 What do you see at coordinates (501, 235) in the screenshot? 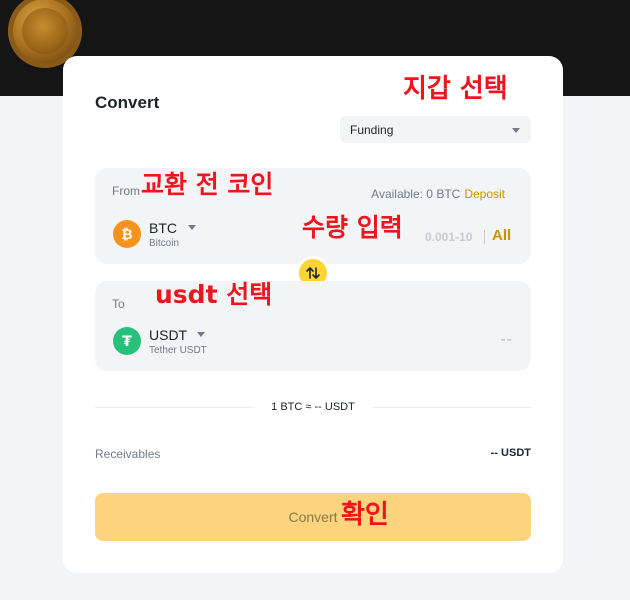
I see `all-button: All` at bounding box center [501, 235].